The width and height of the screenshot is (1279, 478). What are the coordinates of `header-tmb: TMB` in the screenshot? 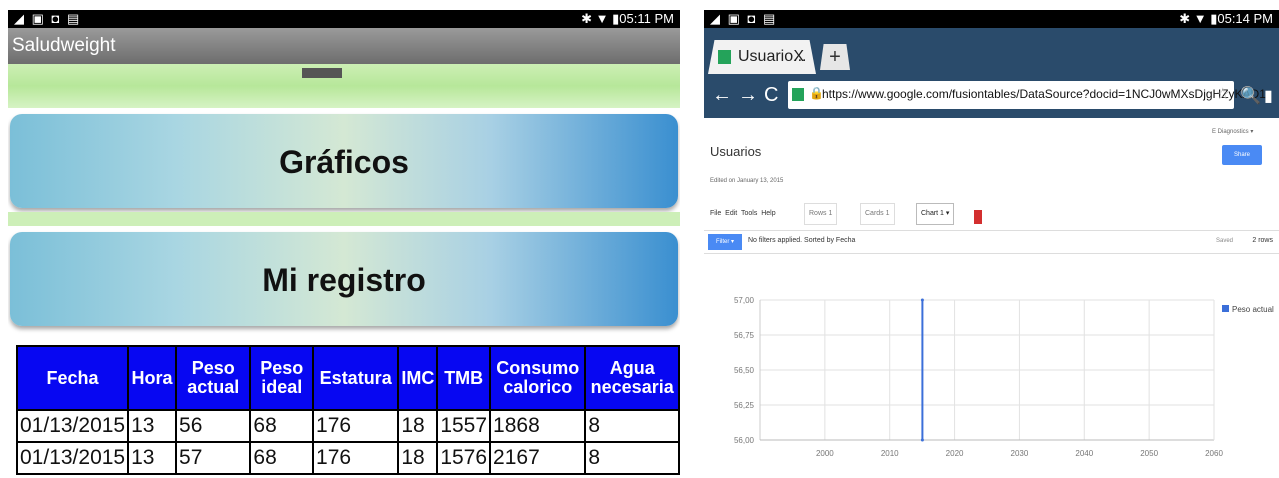 It's located at (464, 378).